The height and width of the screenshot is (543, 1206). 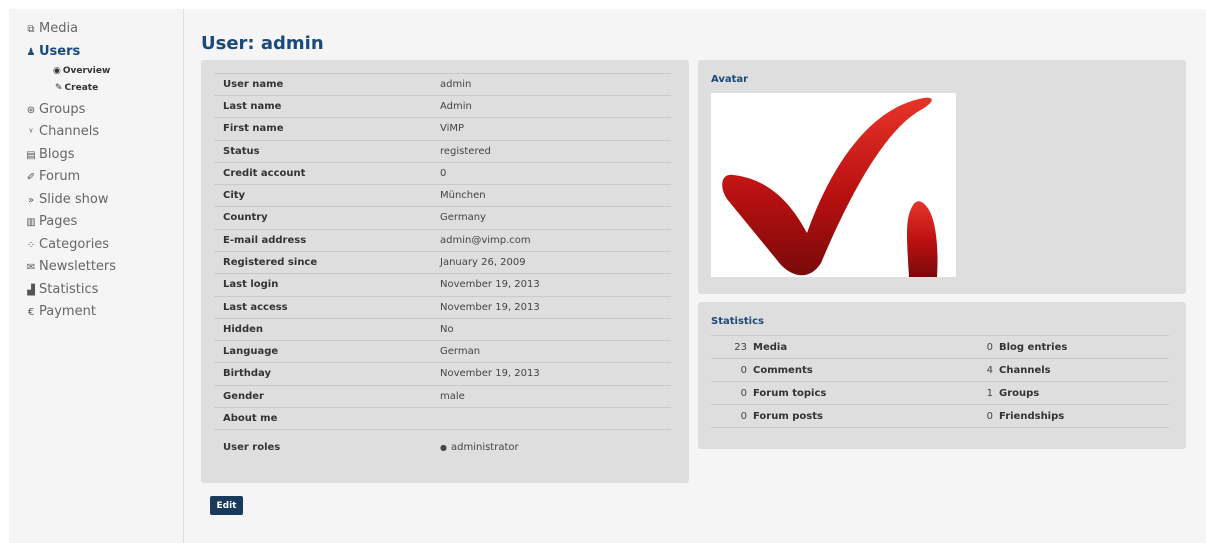 I want to click on stat-media: 23 Media, so click(x=761, y=347).